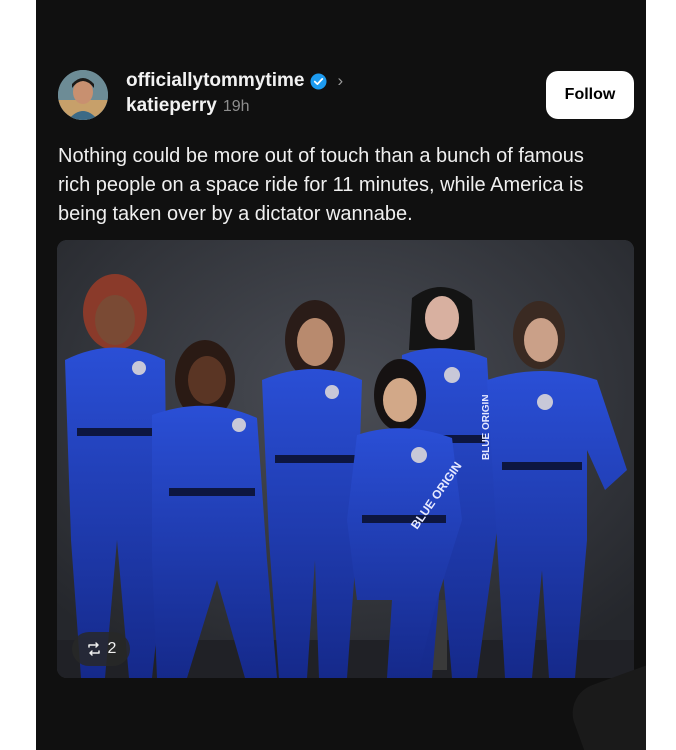  What do you see at coordinates (340, 81) in the screenshot?
I see `chevron-right-icon: ›` at bounding box center [340, 81].